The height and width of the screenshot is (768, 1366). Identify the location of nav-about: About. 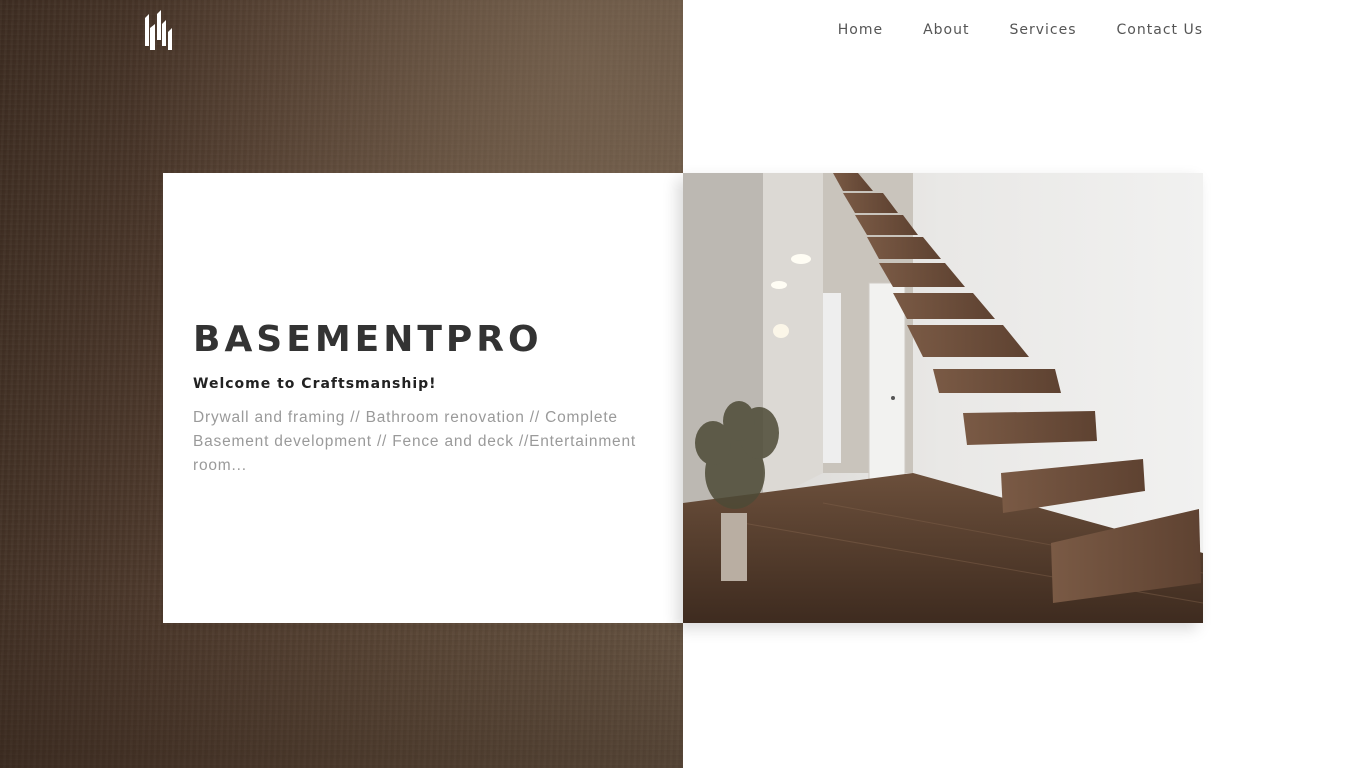
(946, 30).